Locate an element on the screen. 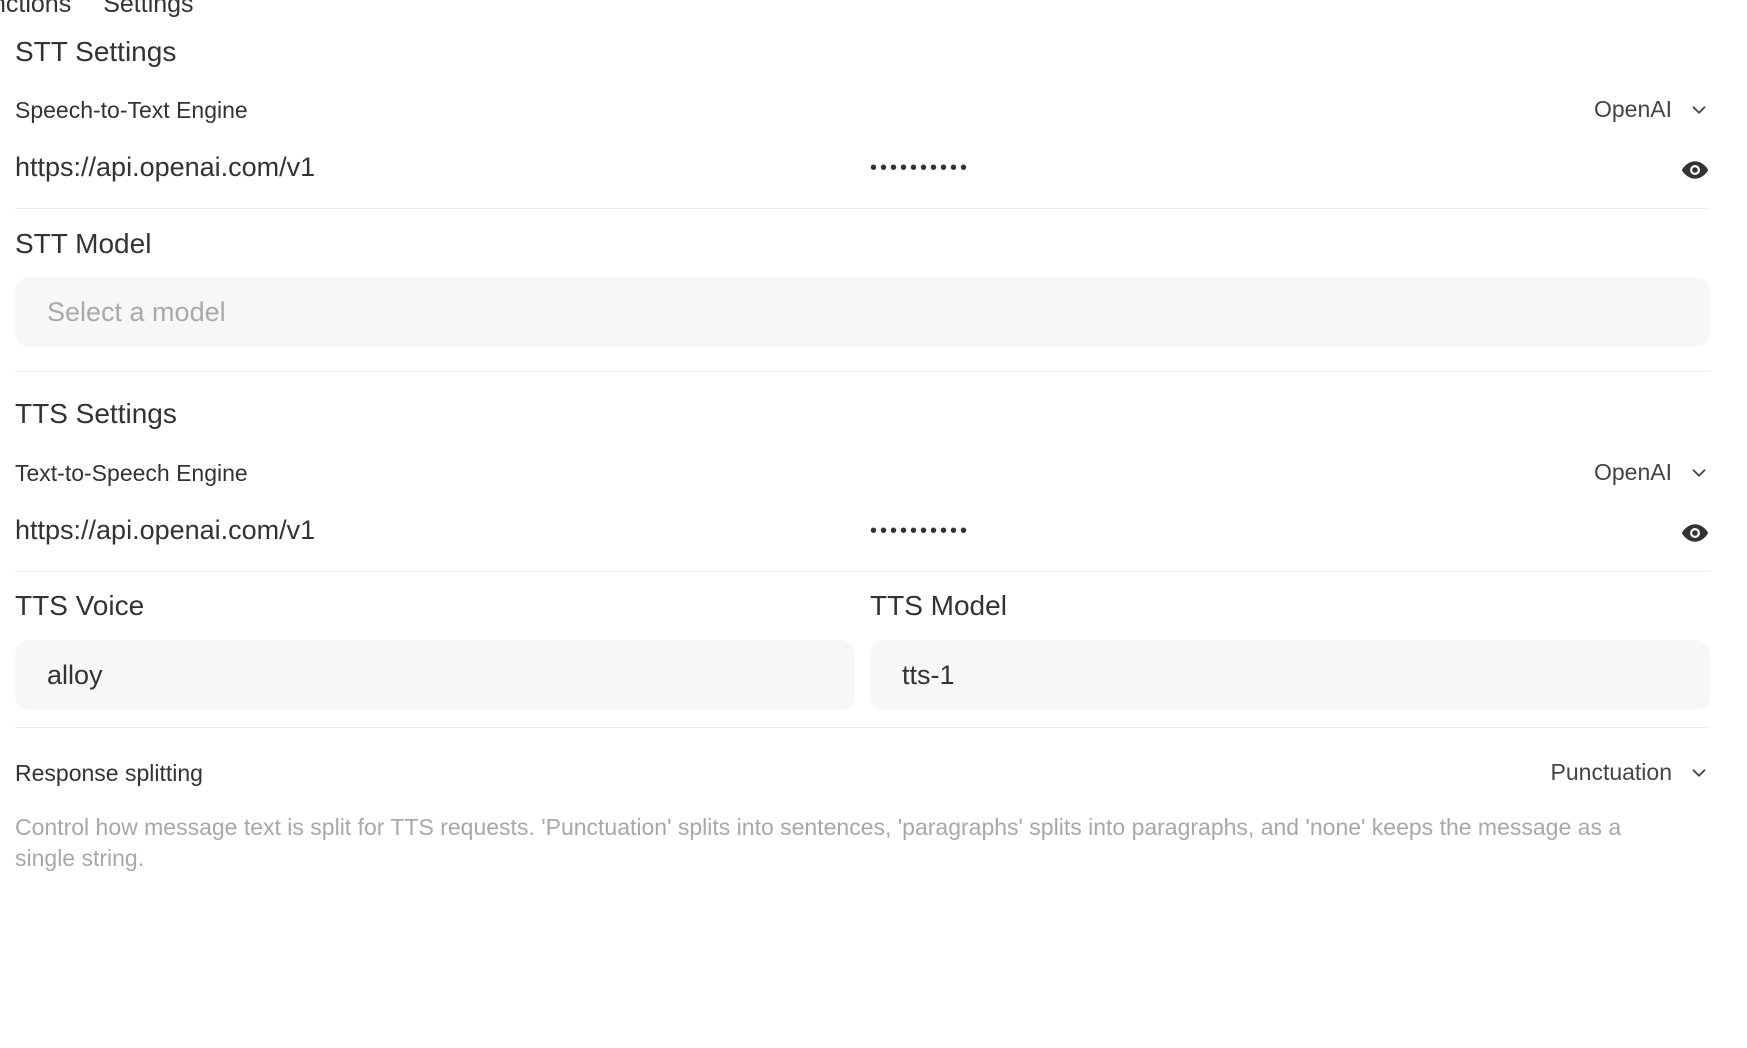 The height and width of the screenshot is (1048, 1747). stt-engine-value: OpenAI is located at coordinates (1633, 109).